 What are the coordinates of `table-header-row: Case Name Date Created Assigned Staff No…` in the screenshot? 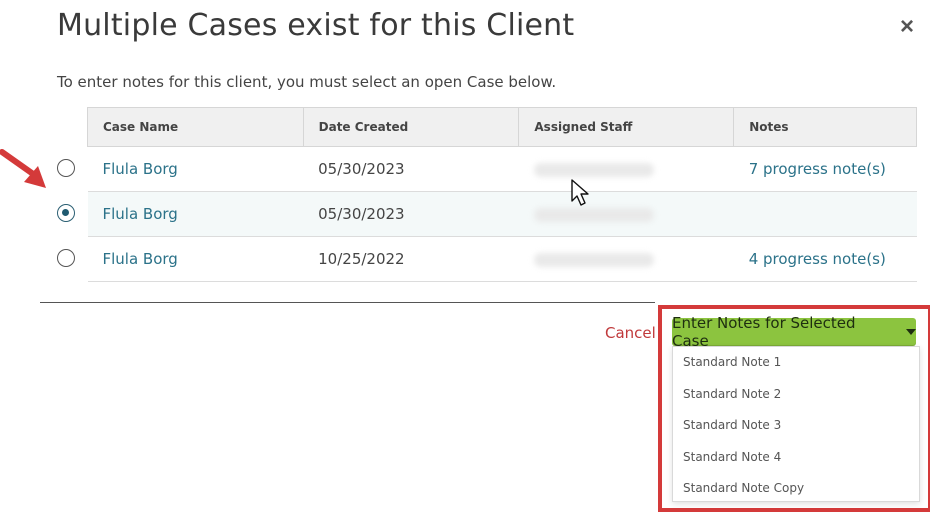 It's located at (502, 127).